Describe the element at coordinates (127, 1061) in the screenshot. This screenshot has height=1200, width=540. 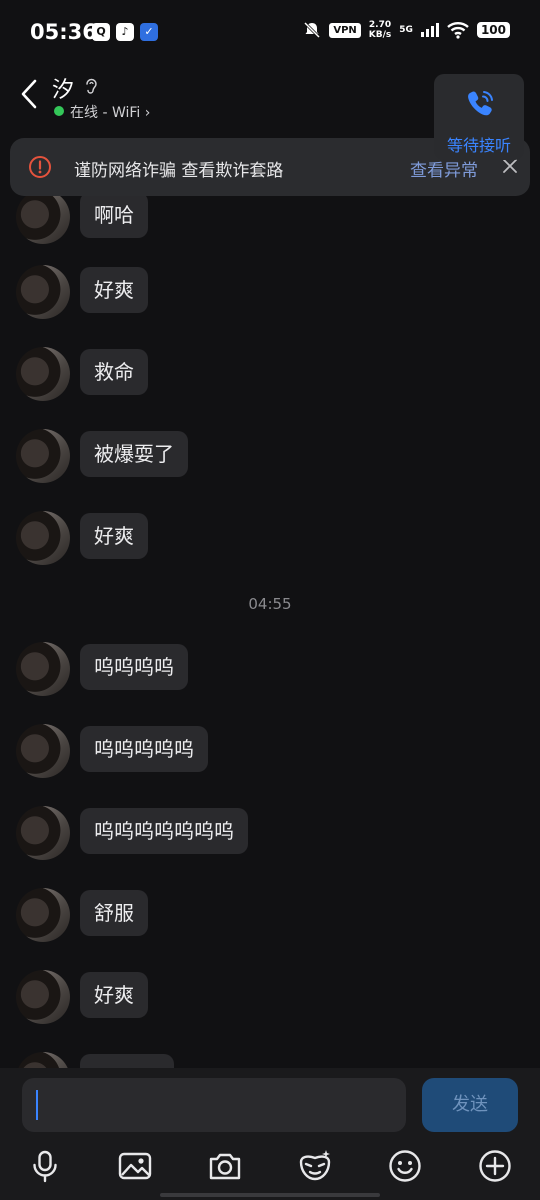
I see `message-bubble` at that location.